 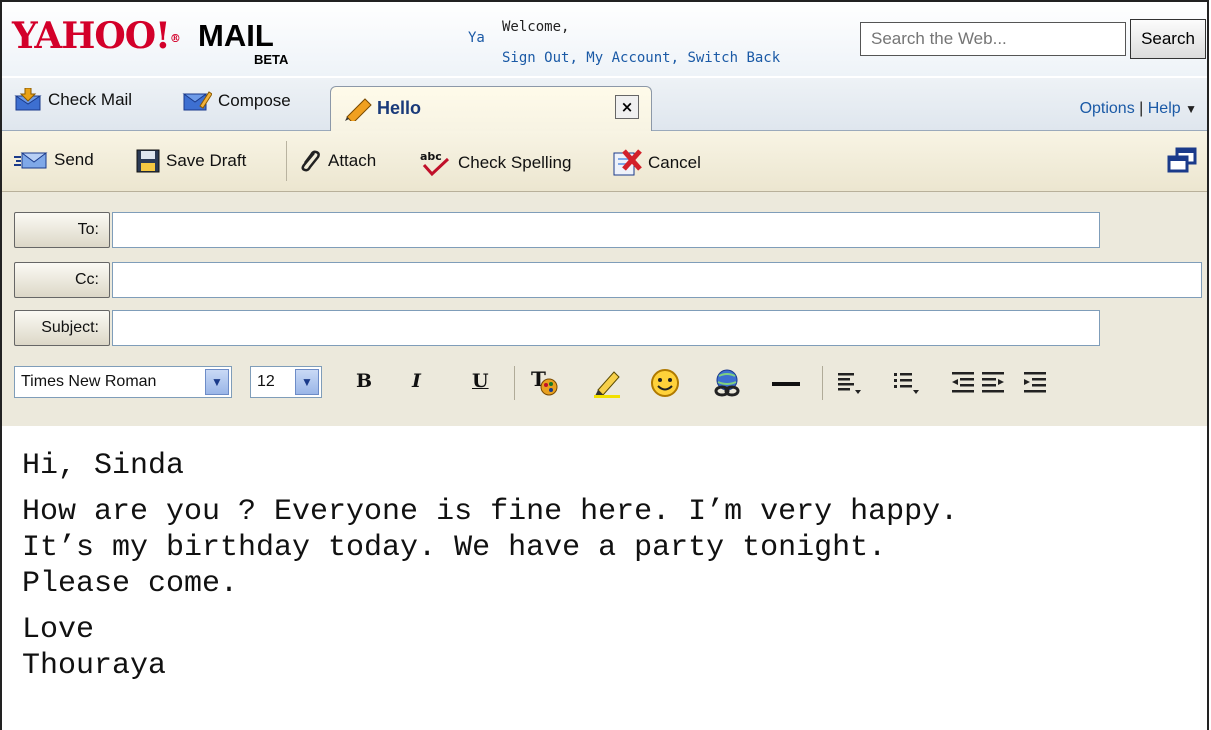 What do you see at coordinates (310, 161) in the screenshot?
I see `paperclip-icon` at bounding box center [310, 161].